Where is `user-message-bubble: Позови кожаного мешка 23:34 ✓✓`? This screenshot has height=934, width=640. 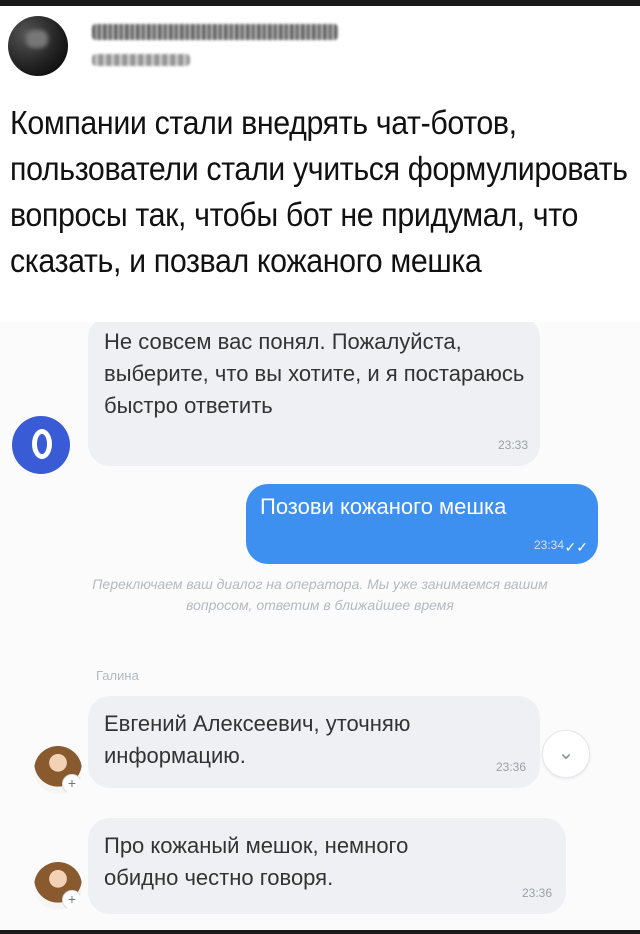
user-message-bubble: Позови кожаного мешка 23:34 ✓✓ is located at coordinates (422, 524).